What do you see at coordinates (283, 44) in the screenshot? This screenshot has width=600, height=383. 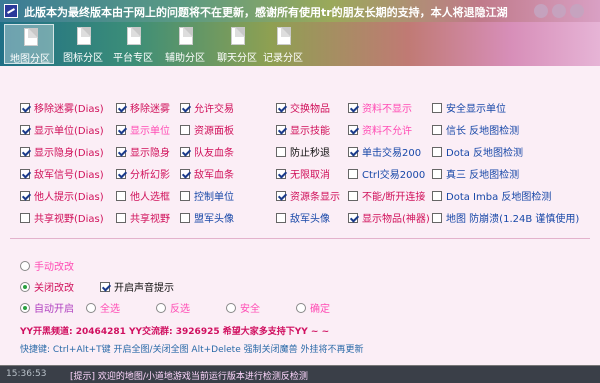 I see `tab-record: 记录分区` at bounding box center [283, 44].